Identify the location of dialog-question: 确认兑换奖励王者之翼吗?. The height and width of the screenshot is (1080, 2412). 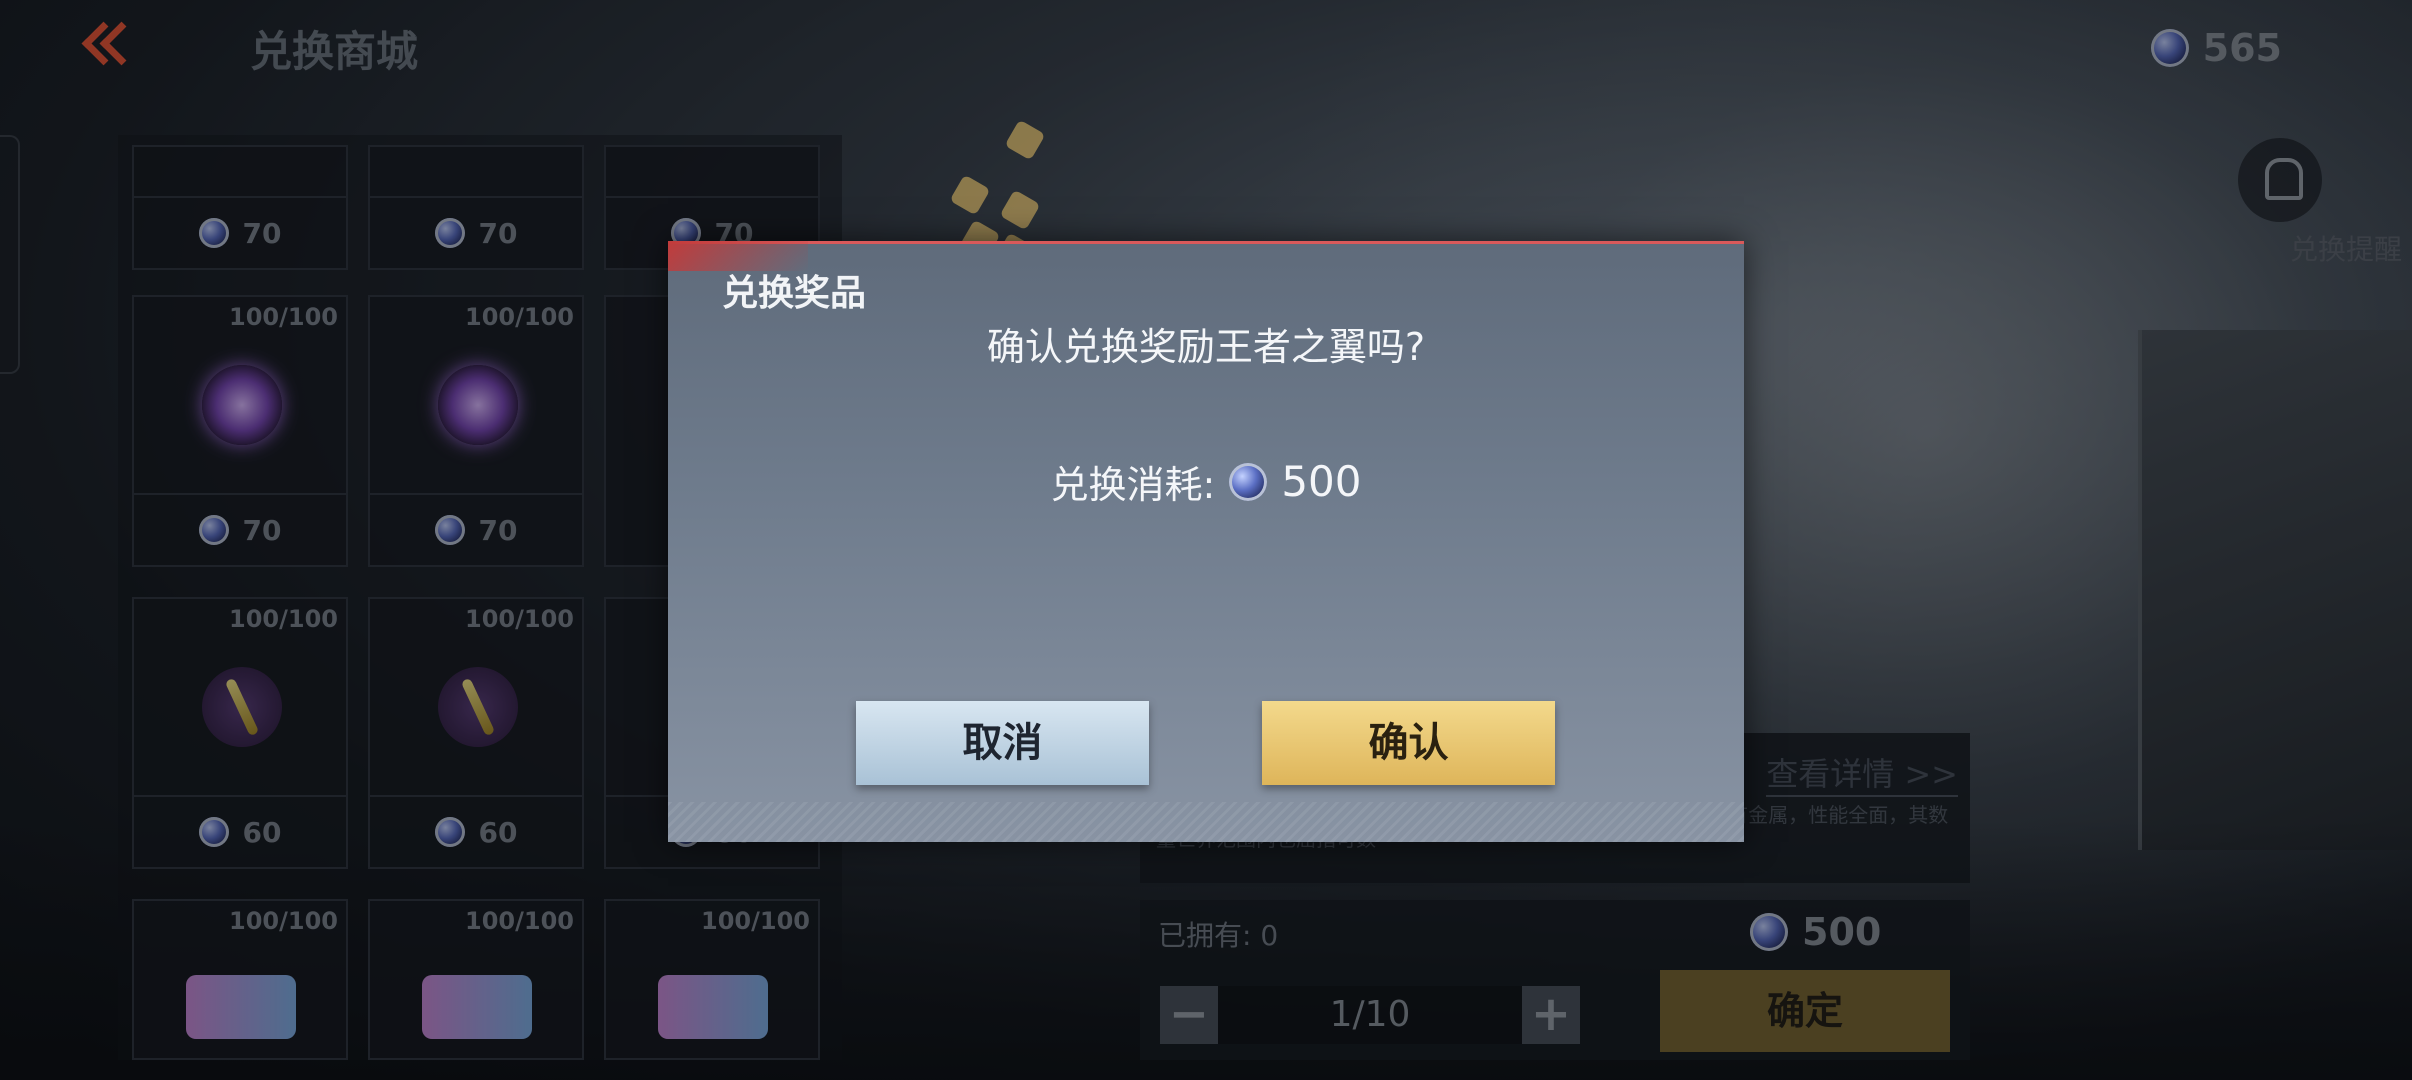
(1206, 347).